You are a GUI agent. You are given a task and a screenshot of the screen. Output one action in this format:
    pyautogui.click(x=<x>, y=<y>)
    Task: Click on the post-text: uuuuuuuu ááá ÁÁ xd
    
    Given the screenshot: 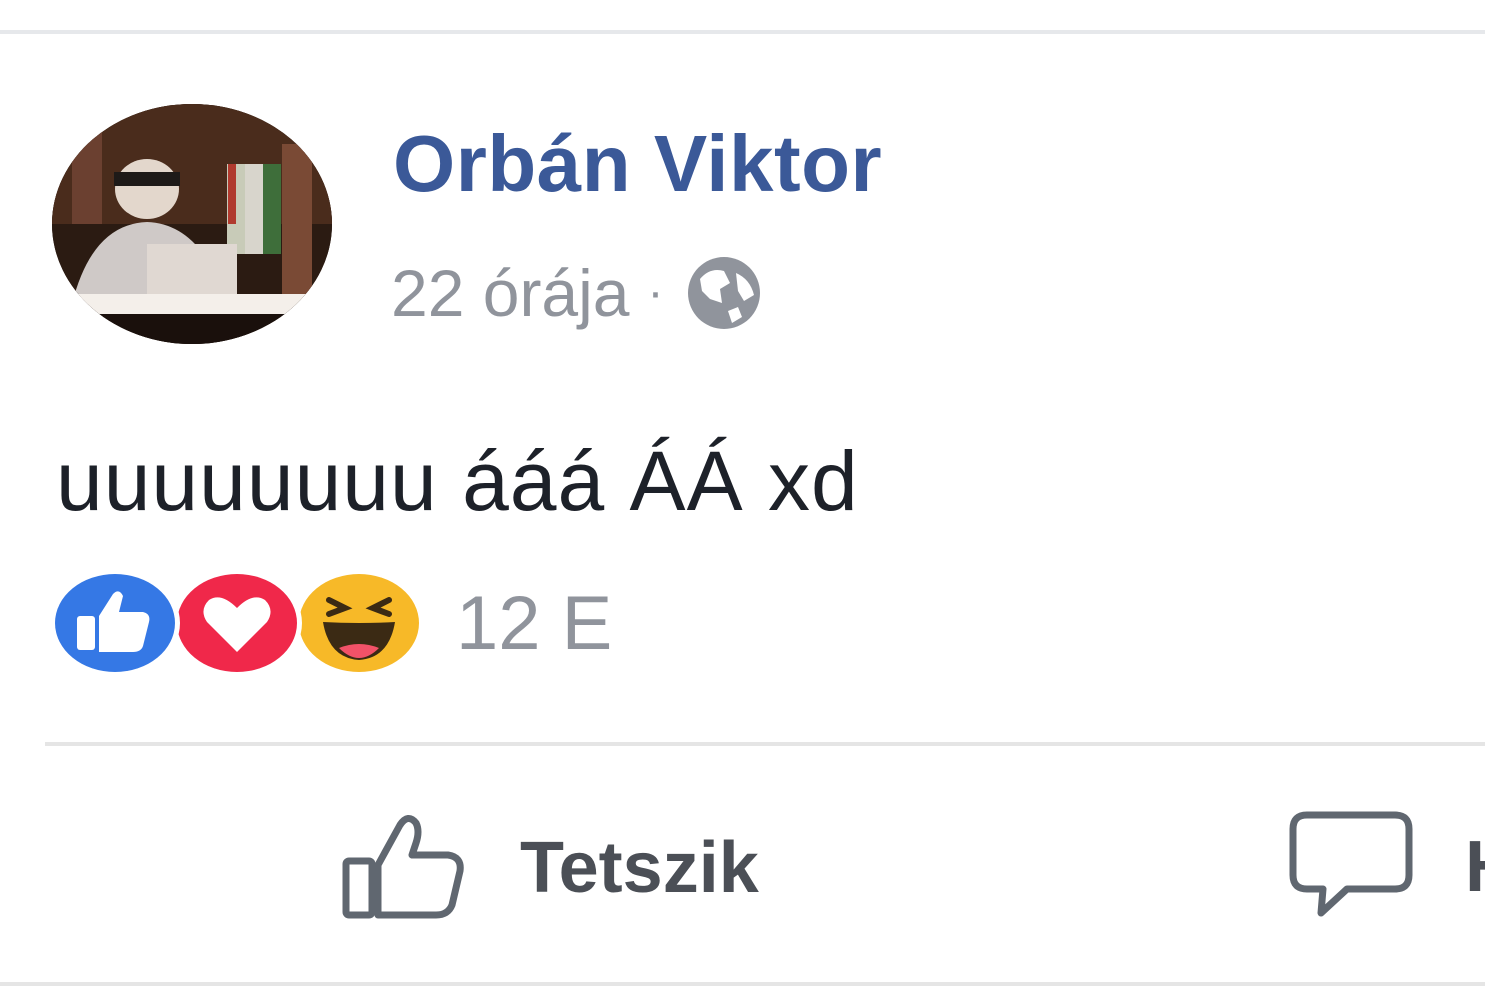 What is the action you would take?
    pyautogui.click(x=457, y=481)
    